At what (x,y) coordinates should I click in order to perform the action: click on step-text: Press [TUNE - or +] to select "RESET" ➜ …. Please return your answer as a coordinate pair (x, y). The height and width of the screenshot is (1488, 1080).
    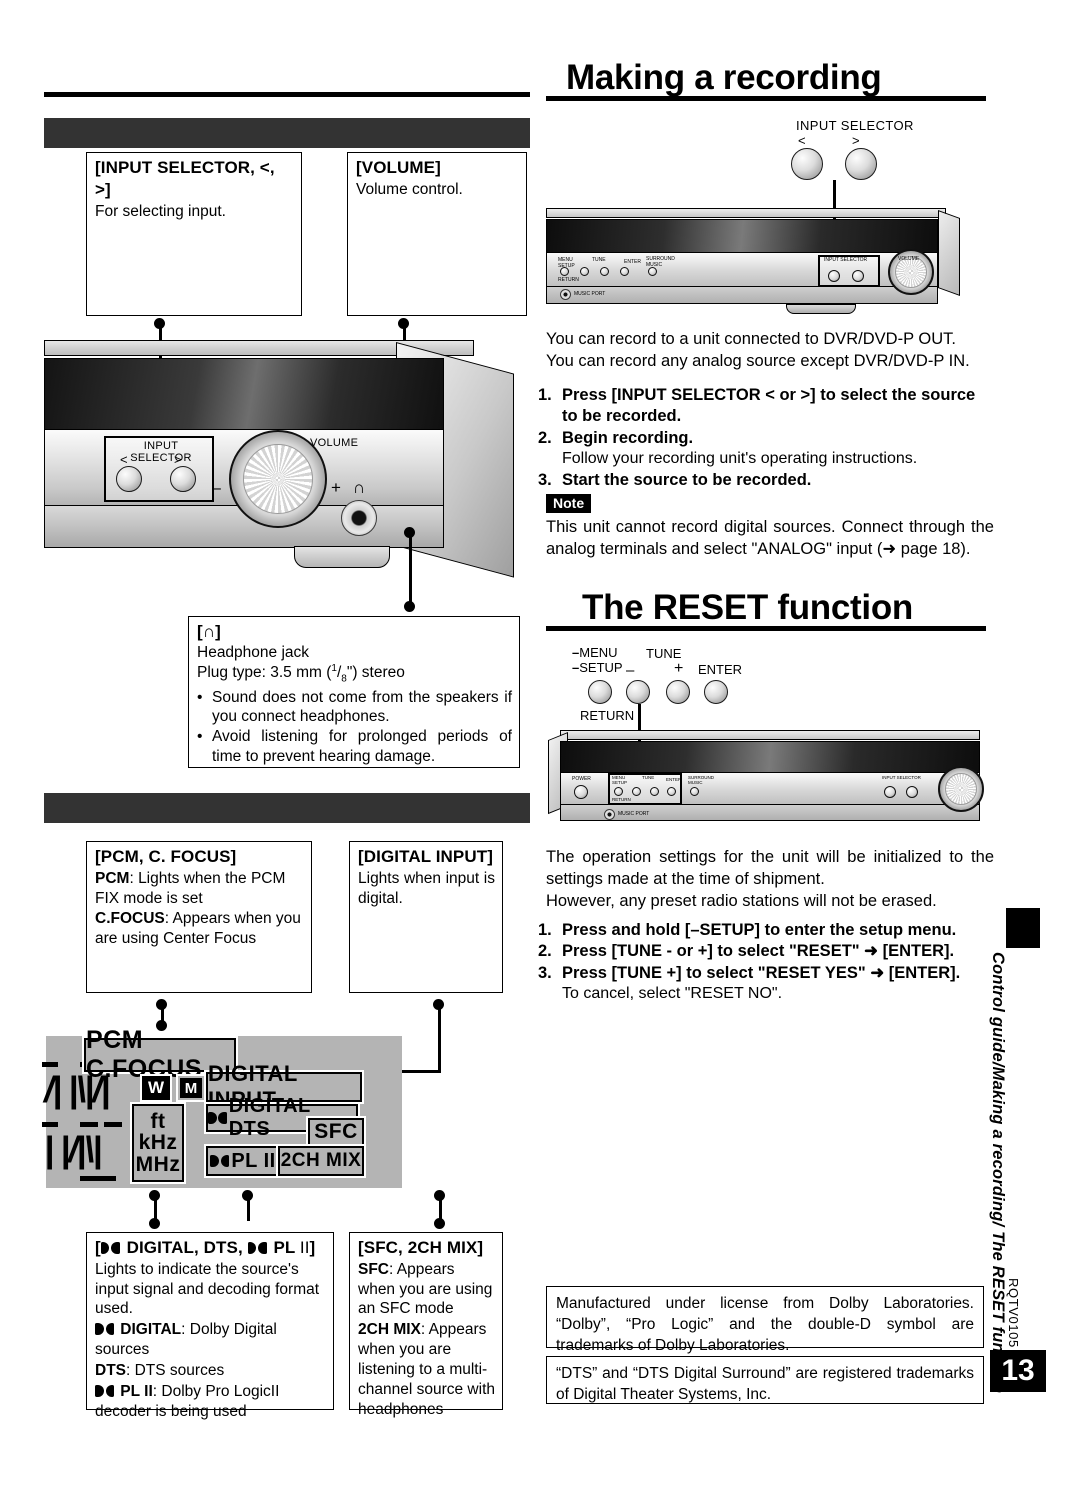
    Looking at the image, I should click on (758, 951).